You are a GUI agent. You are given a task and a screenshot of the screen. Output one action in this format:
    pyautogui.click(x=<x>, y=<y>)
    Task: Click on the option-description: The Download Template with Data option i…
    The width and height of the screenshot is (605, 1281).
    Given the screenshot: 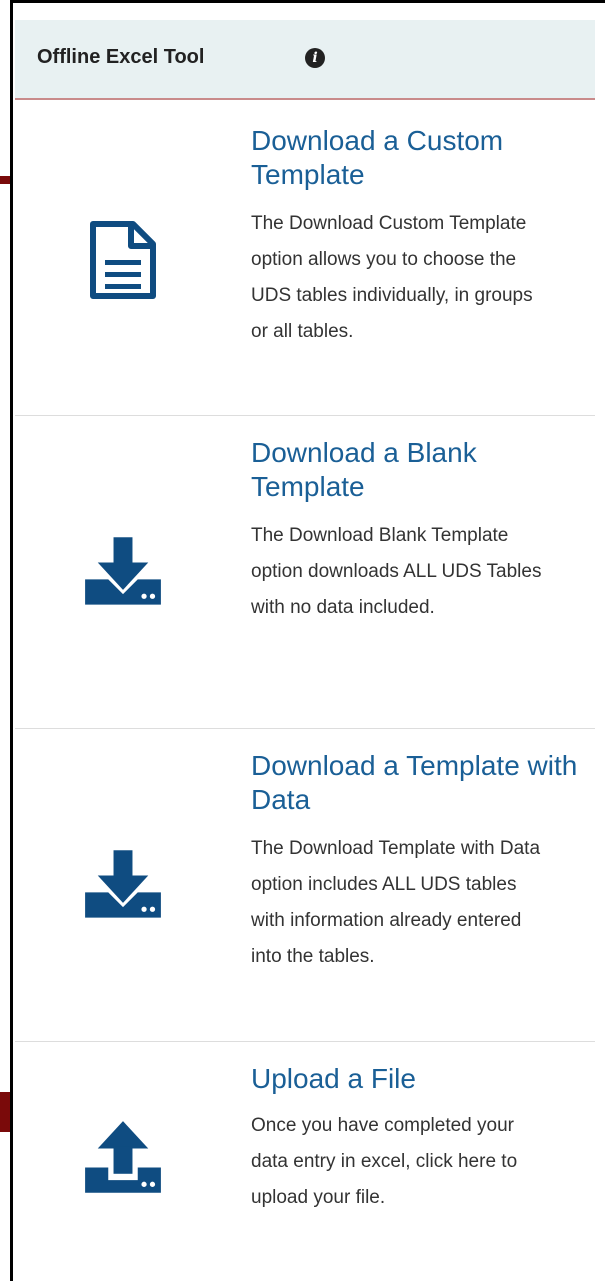 What is the action you would take?
    pyautogui.click(x=396, y=902)
    